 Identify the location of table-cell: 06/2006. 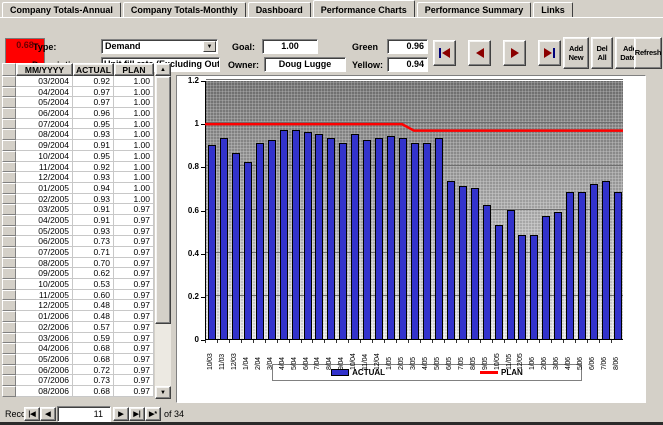
(44, 370).